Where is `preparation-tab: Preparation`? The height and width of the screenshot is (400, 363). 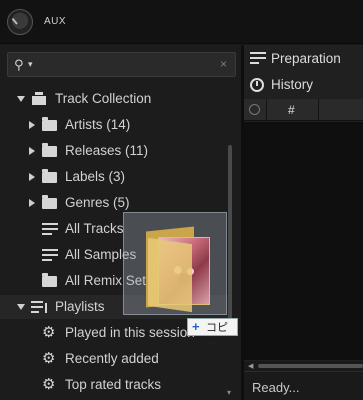
preparation-tab: Preparation is located at coordinates (303, 59).